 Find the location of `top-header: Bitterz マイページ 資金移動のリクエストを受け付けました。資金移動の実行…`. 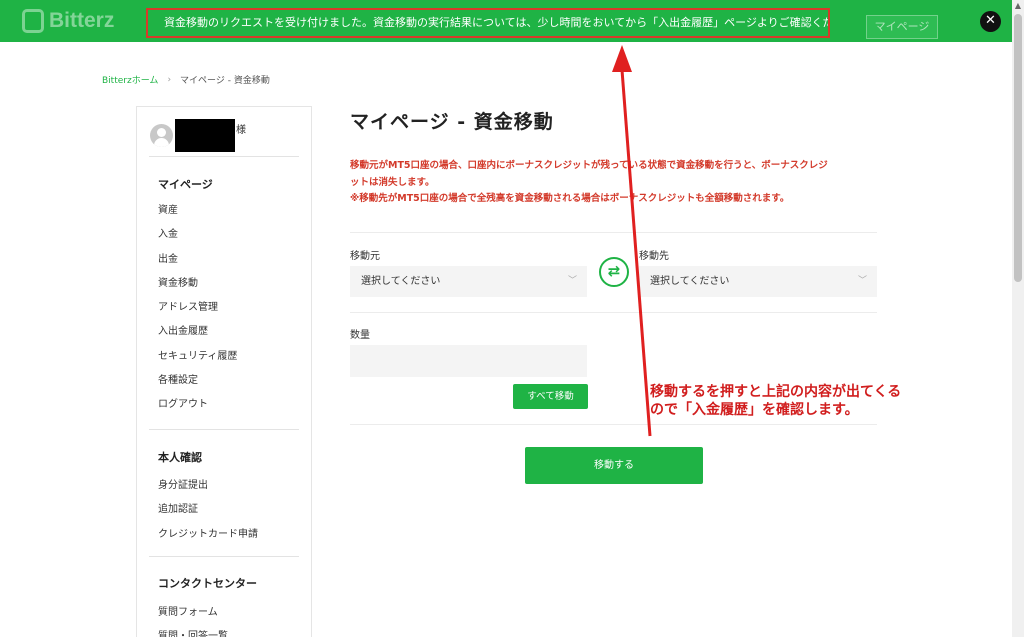

top-header: Bitterz マイページ 資金移動のリクエストを受け付けました。資金移動の実行… is located at coordinates (506, 21).